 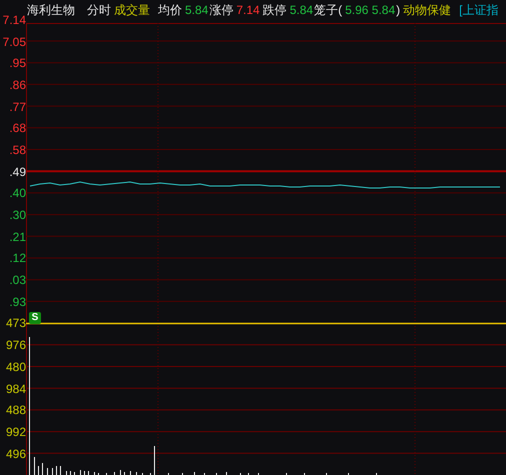 What do you see at coordinates (17, 215) in the screenshot?
I see `axis-label: .30` at bounding box center [17, 215].